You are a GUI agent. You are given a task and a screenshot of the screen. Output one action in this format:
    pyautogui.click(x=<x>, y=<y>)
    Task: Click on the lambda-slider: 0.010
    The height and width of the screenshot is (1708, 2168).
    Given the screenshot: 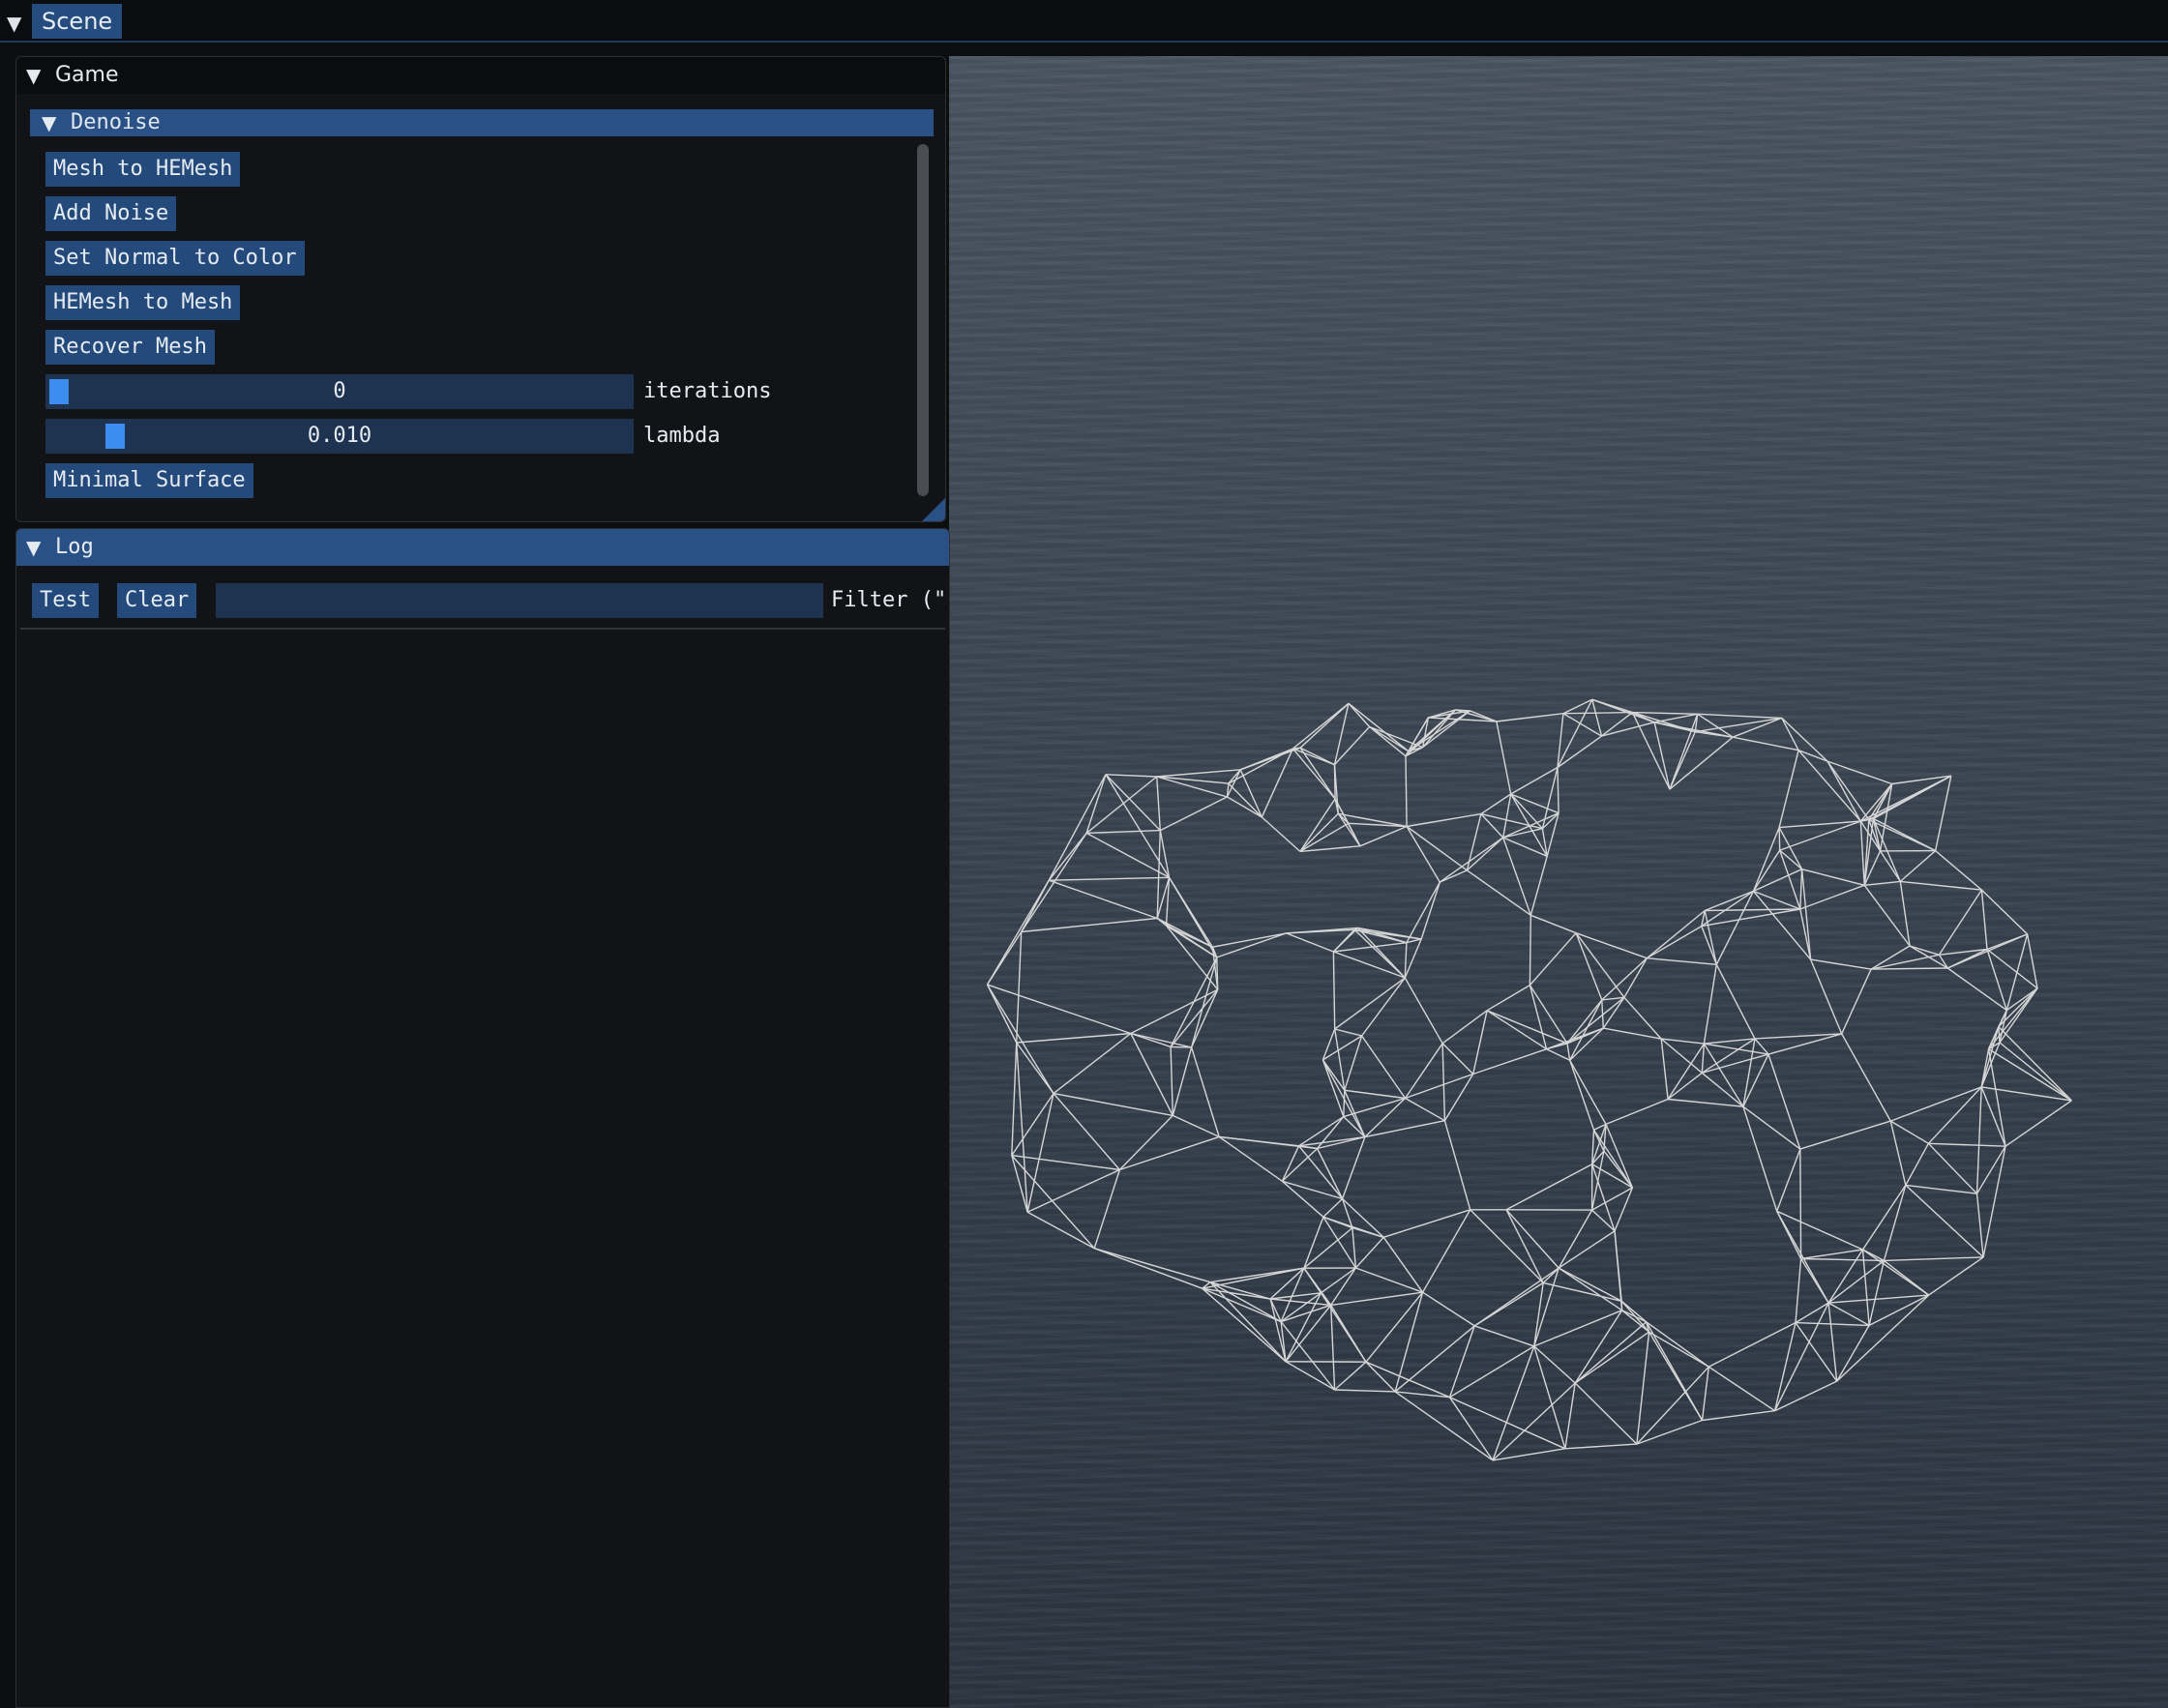 What is the action you would take?
    pyautogui.click(x=340, y=436)
    